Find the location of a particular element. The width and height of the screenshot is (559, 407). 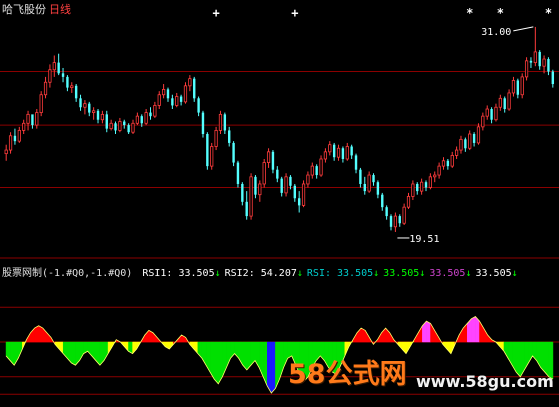

period-label: 日线 is located at coordinates (60, 9).